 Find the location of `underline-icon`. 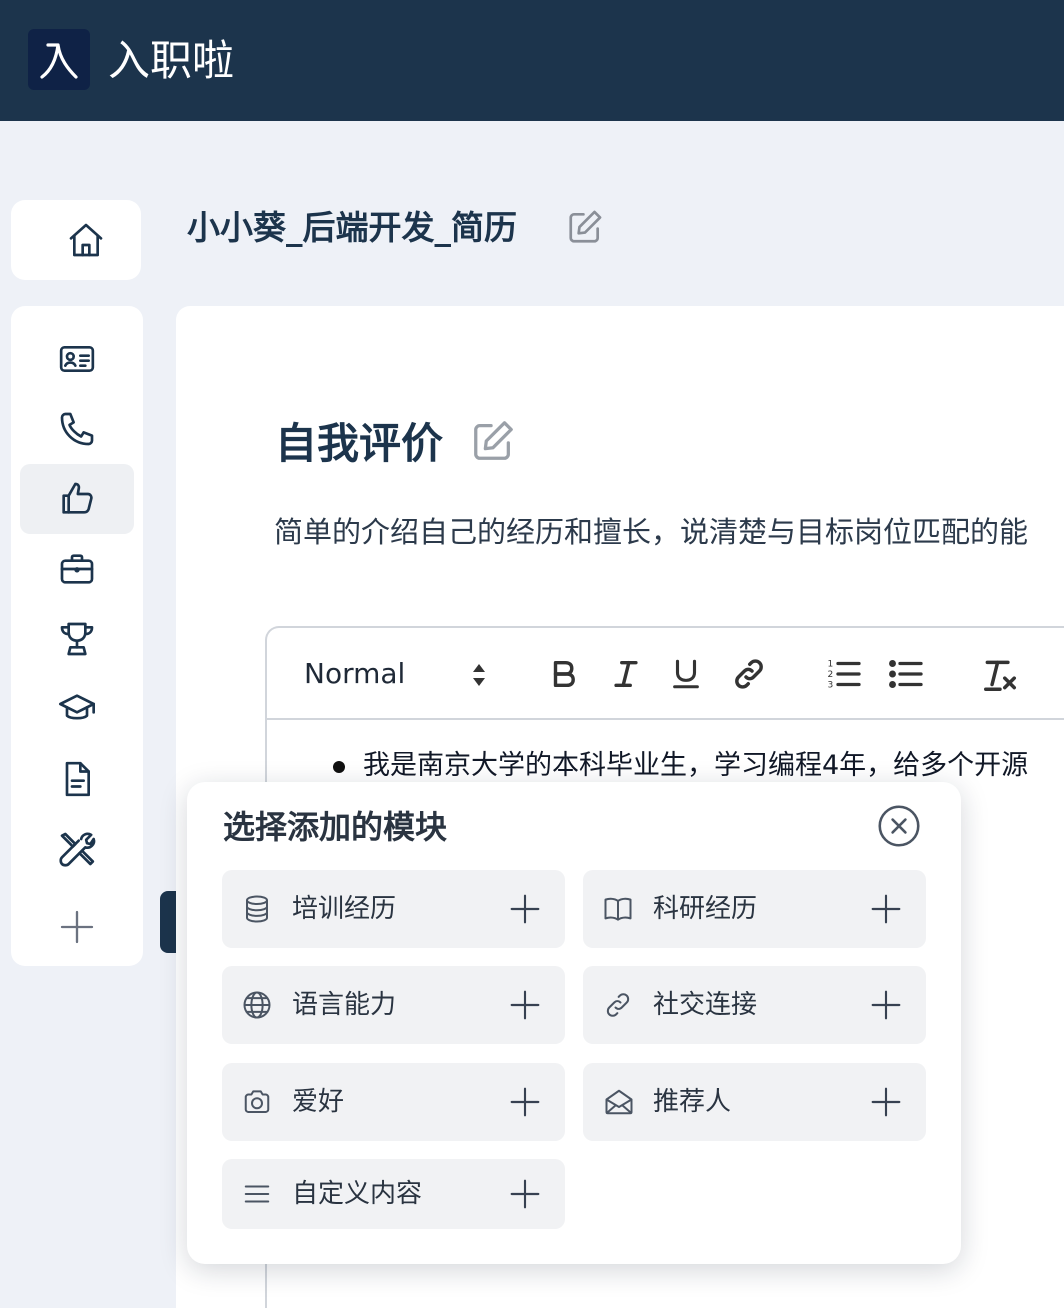

underline-icon is located at coordinates (686, 674).